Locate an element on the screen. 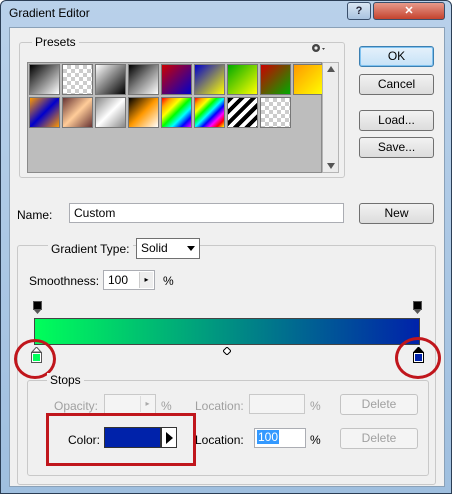 The image size is (452, 494). opacity-label: Opacity: is located at coordinates (76, 406).